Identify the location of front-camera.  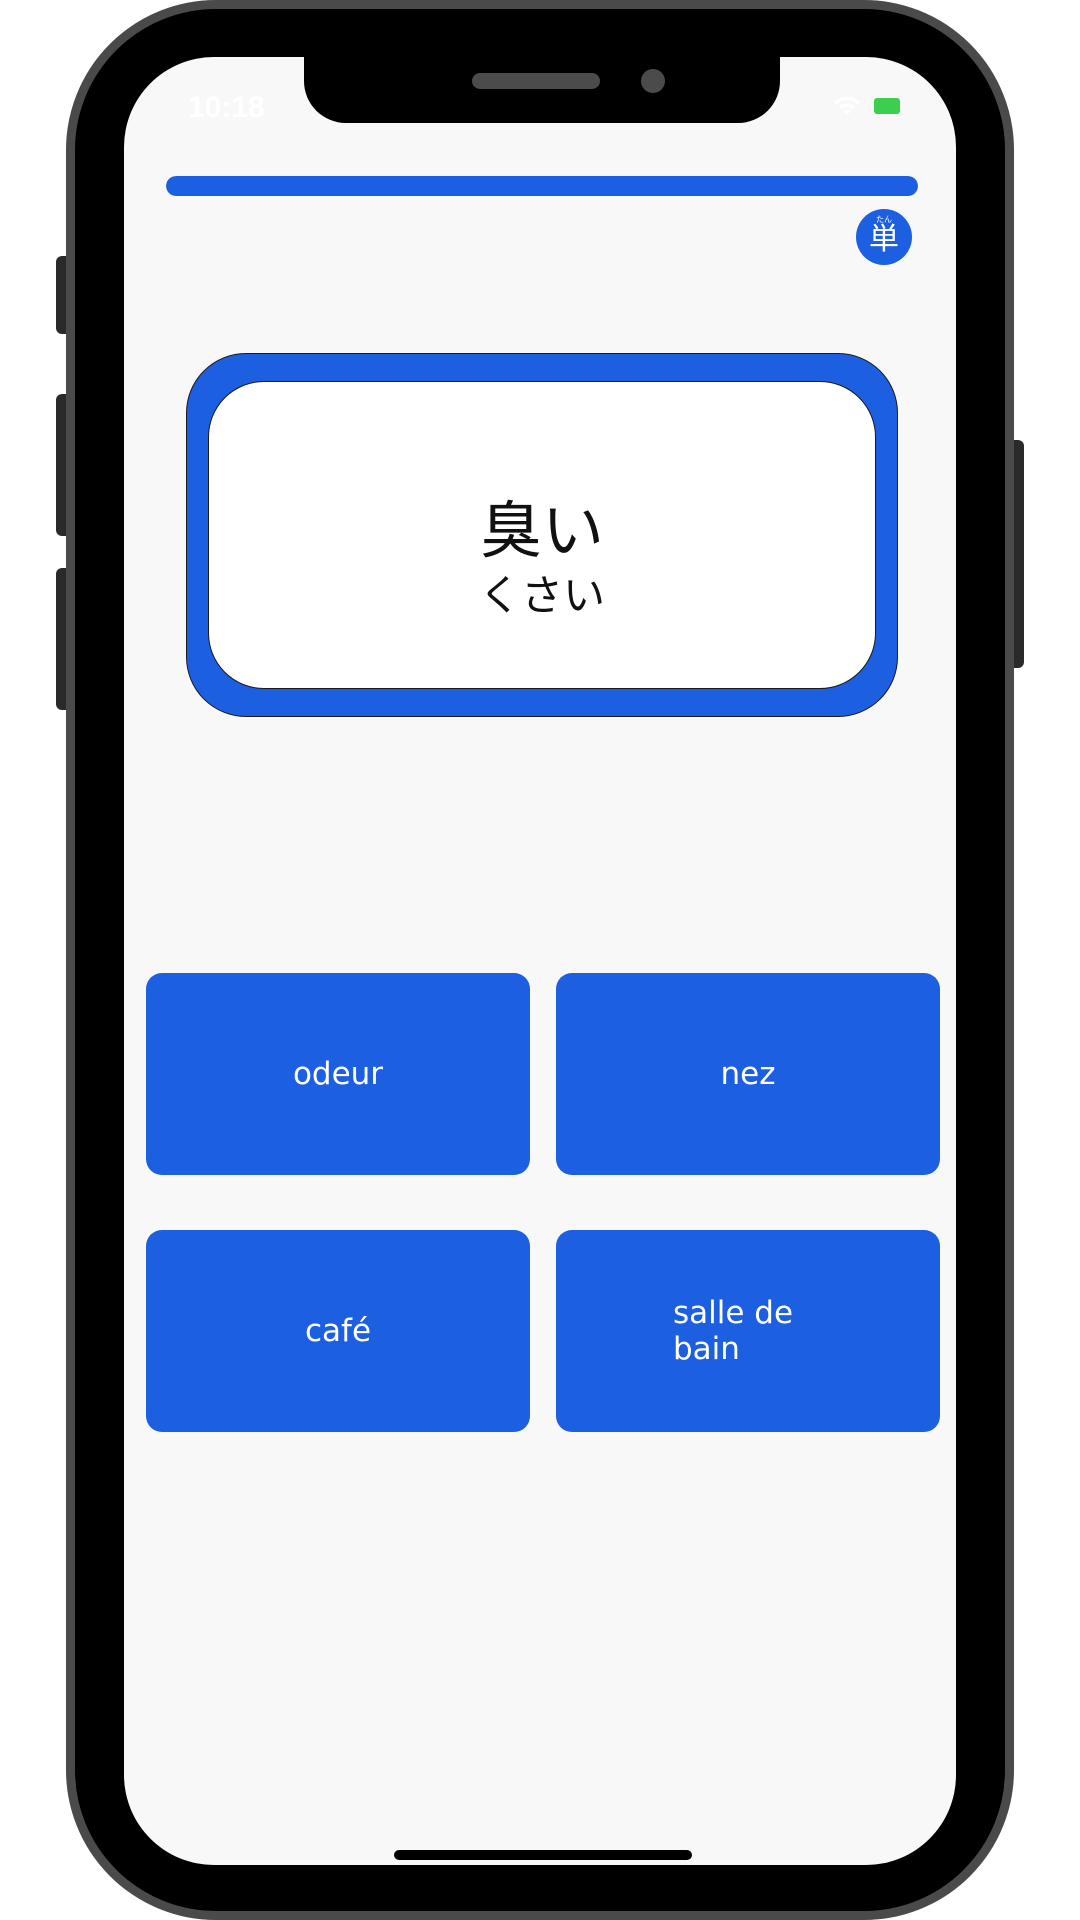
(653, 81).